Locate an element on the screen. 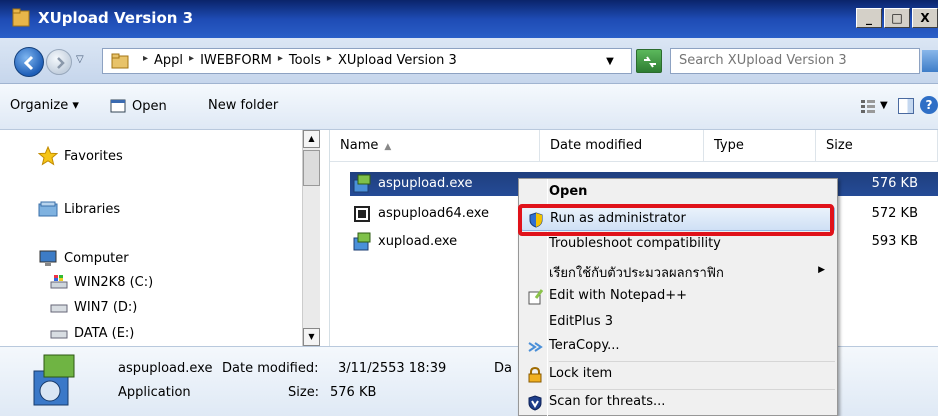  window-title: XUpload Version 3 is located at coordinates (116, 18).